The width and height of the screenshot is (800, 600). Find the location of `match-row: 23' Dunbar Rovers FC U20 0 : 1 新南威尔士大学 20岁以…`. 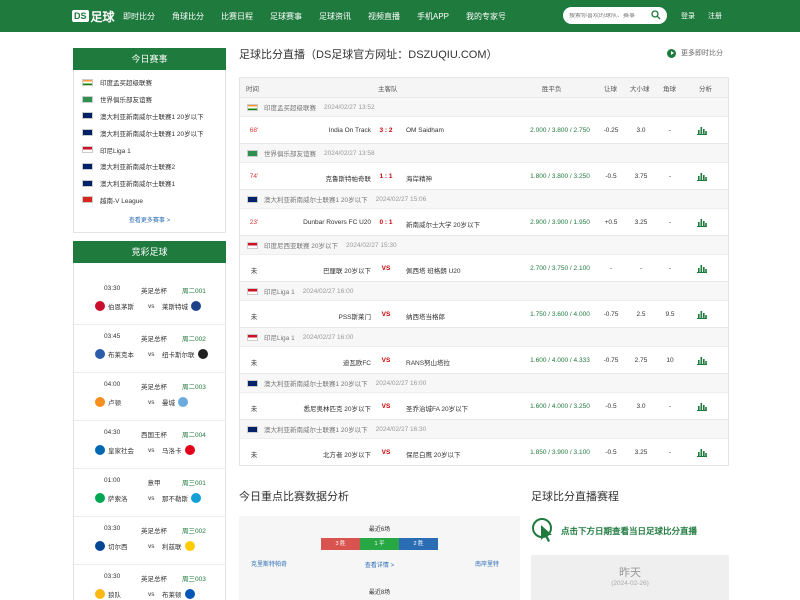

match-row: 23' Dunbar Rovers FC U20 0 : 1 新南威尔士大学 20岁以… is located at coordinates (484, 221).